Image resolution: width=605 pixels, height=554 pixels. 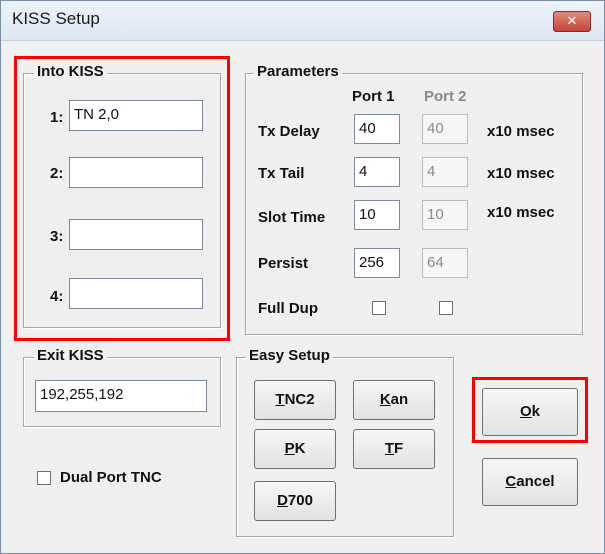 What do you see at coordinates (289, 355) in the screenshot?
I see `easy-setup-legend: Easy Setup` at bounding box center [289, 355].